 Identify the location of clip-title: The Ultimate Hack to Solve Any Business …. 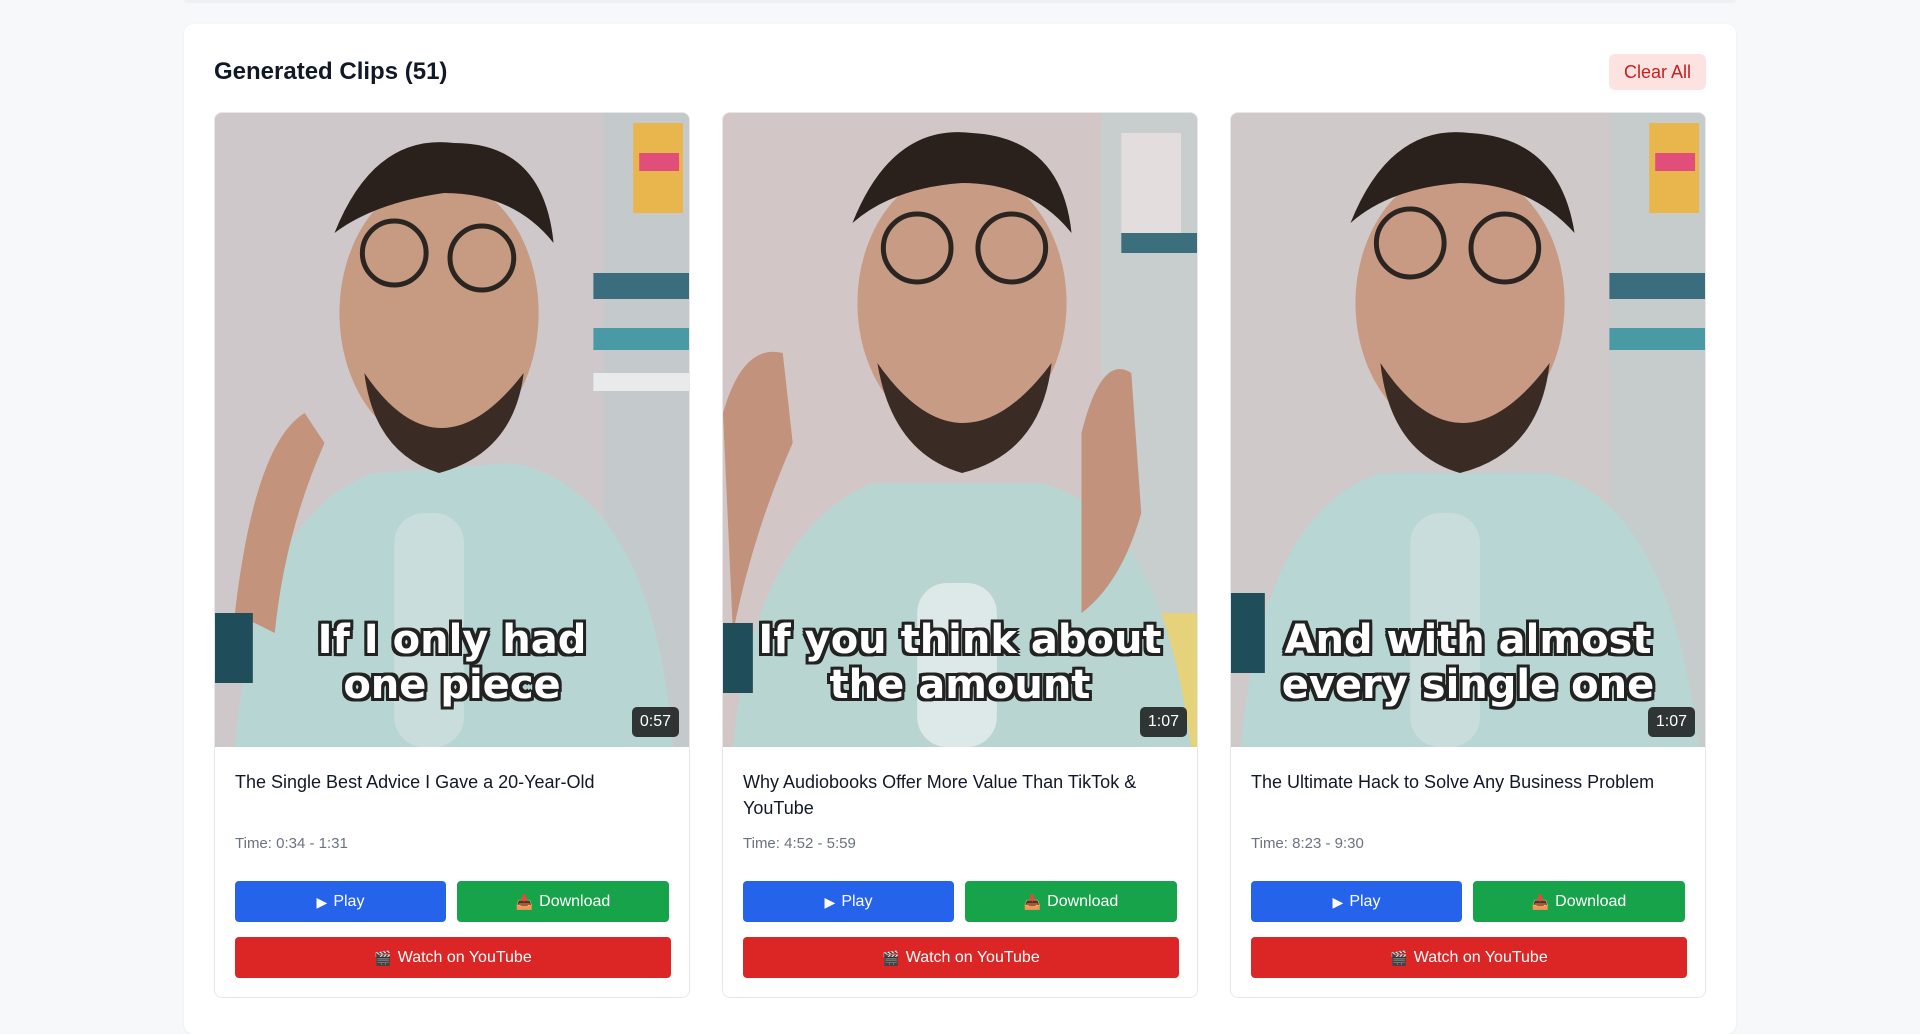
(1453, 782).